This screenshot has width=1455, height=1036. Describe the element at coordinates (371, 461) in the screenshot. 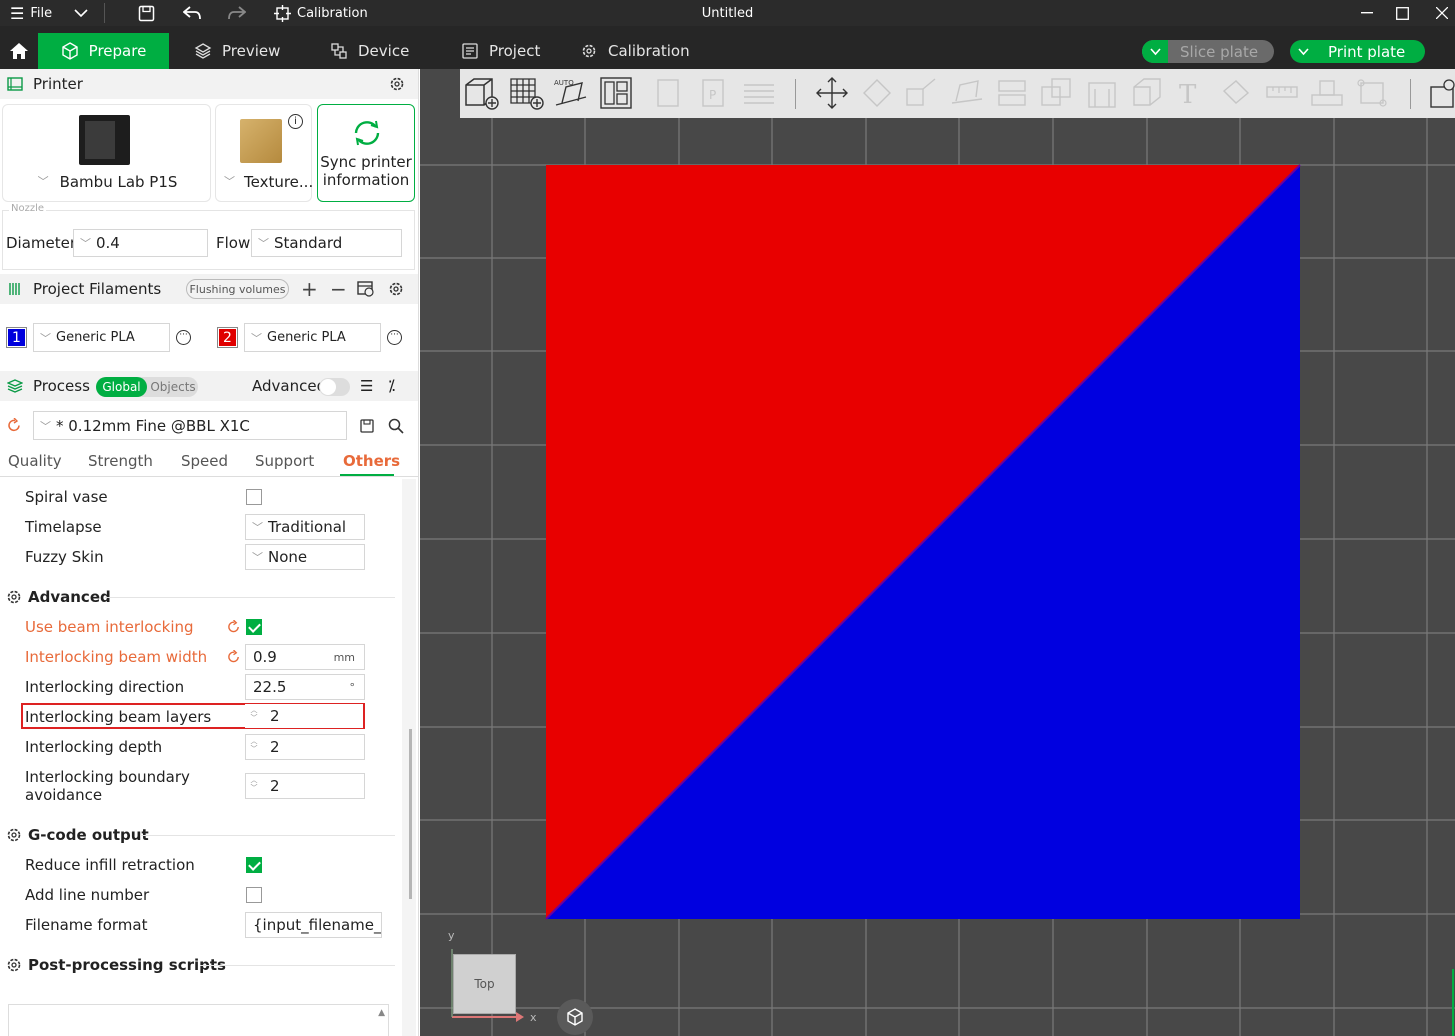

I see `tab-others: Others` at that location.